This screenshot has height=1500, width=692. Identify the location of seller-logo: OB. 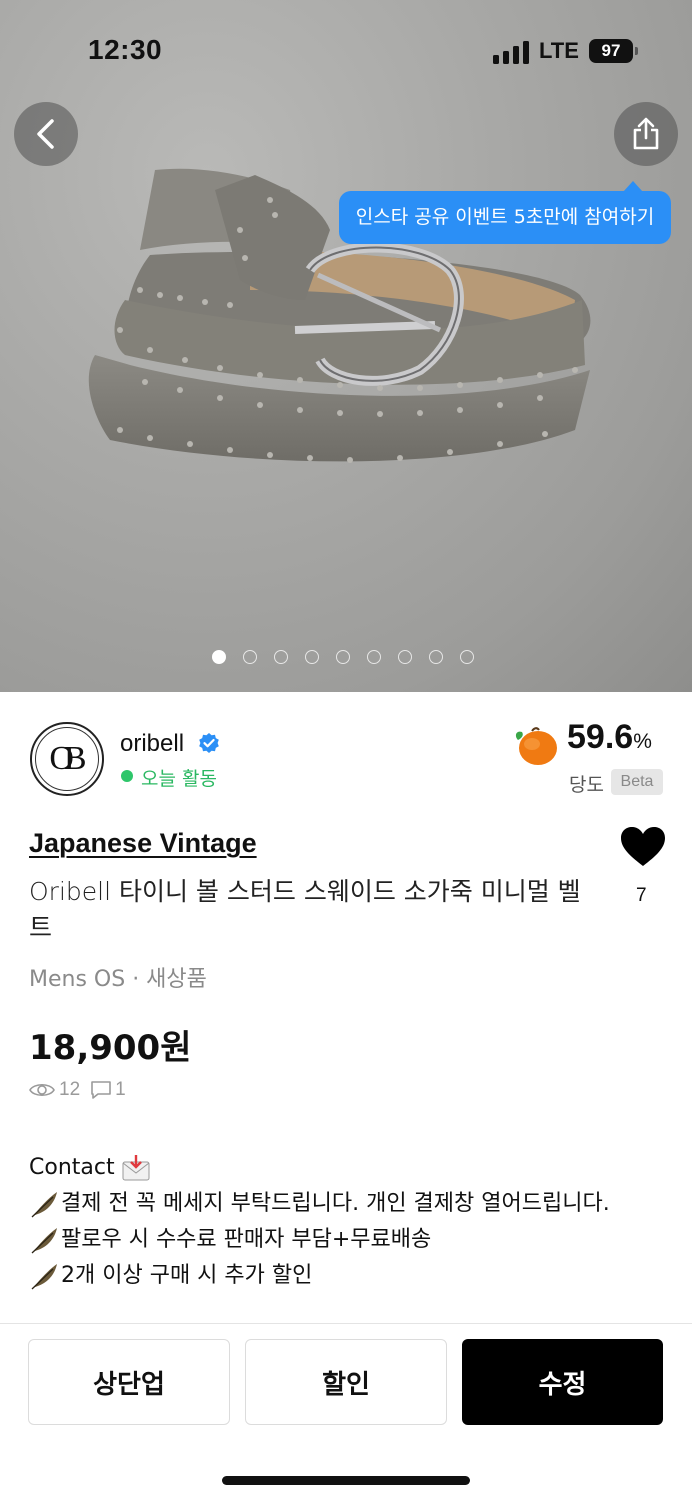
(67, 759).